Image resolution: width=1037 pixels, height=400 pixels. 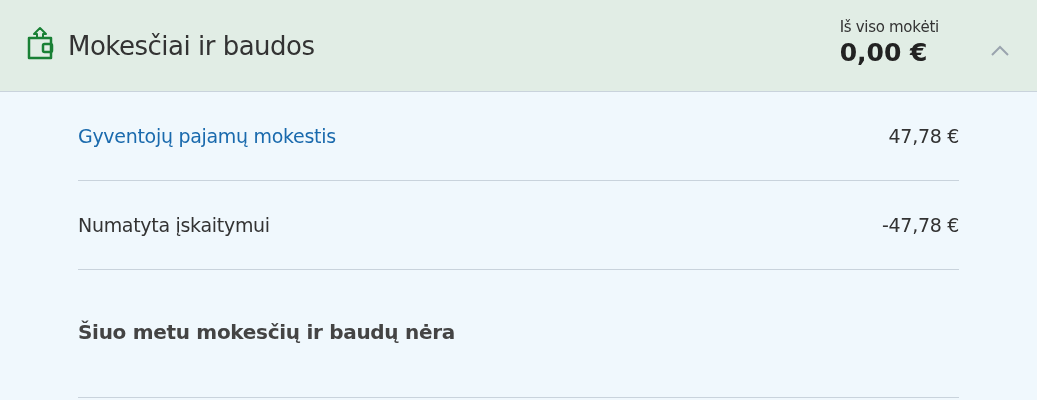 I want to click on total-label: Iš viso mokėti, so click(x=889, y=27).